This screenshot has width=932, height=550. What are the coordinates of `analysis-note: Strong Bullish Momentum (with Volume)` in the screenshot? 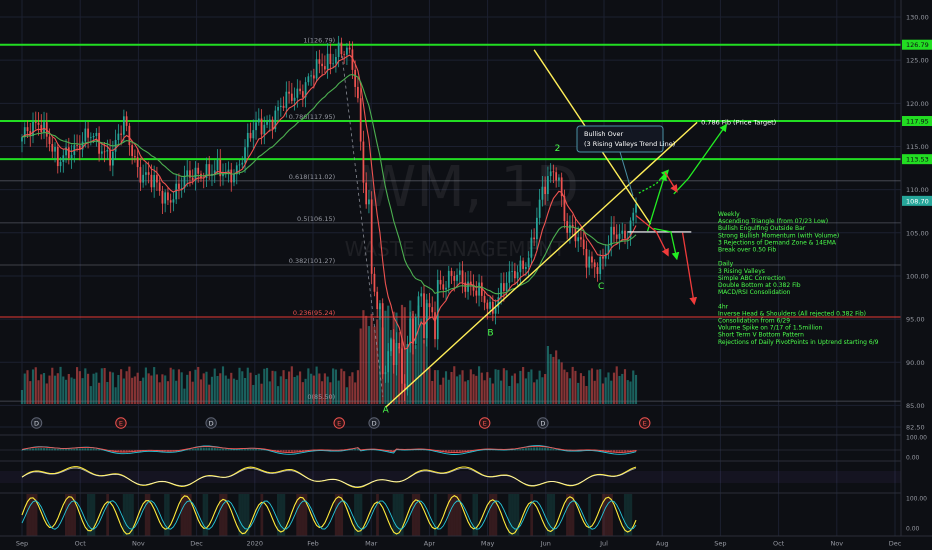 It's located at (778, 235).